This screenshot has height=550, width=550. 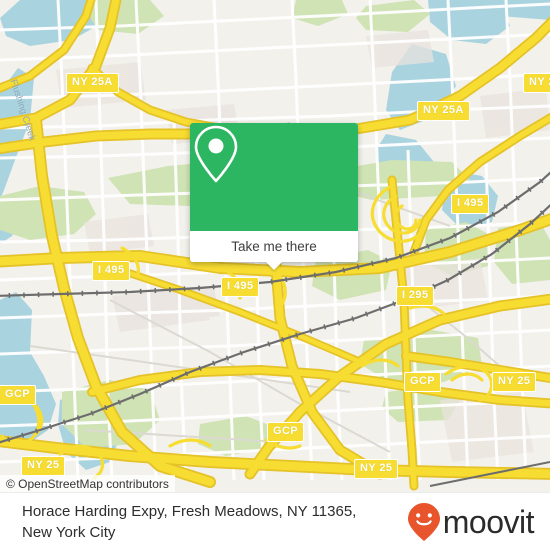 What do you see at coordinates (423, 521) in the screenshot?
I see `moovit-smile-pin-icon` at bounding box center [423, 521].